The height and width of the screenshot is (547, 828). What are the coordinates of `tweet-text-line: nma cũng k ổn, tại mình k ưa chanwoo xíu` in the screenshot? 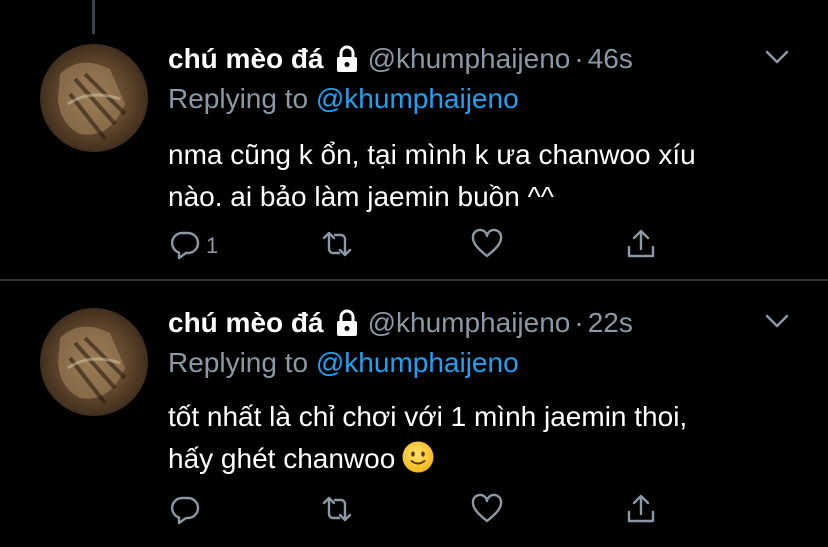 It's located at (432, 154).